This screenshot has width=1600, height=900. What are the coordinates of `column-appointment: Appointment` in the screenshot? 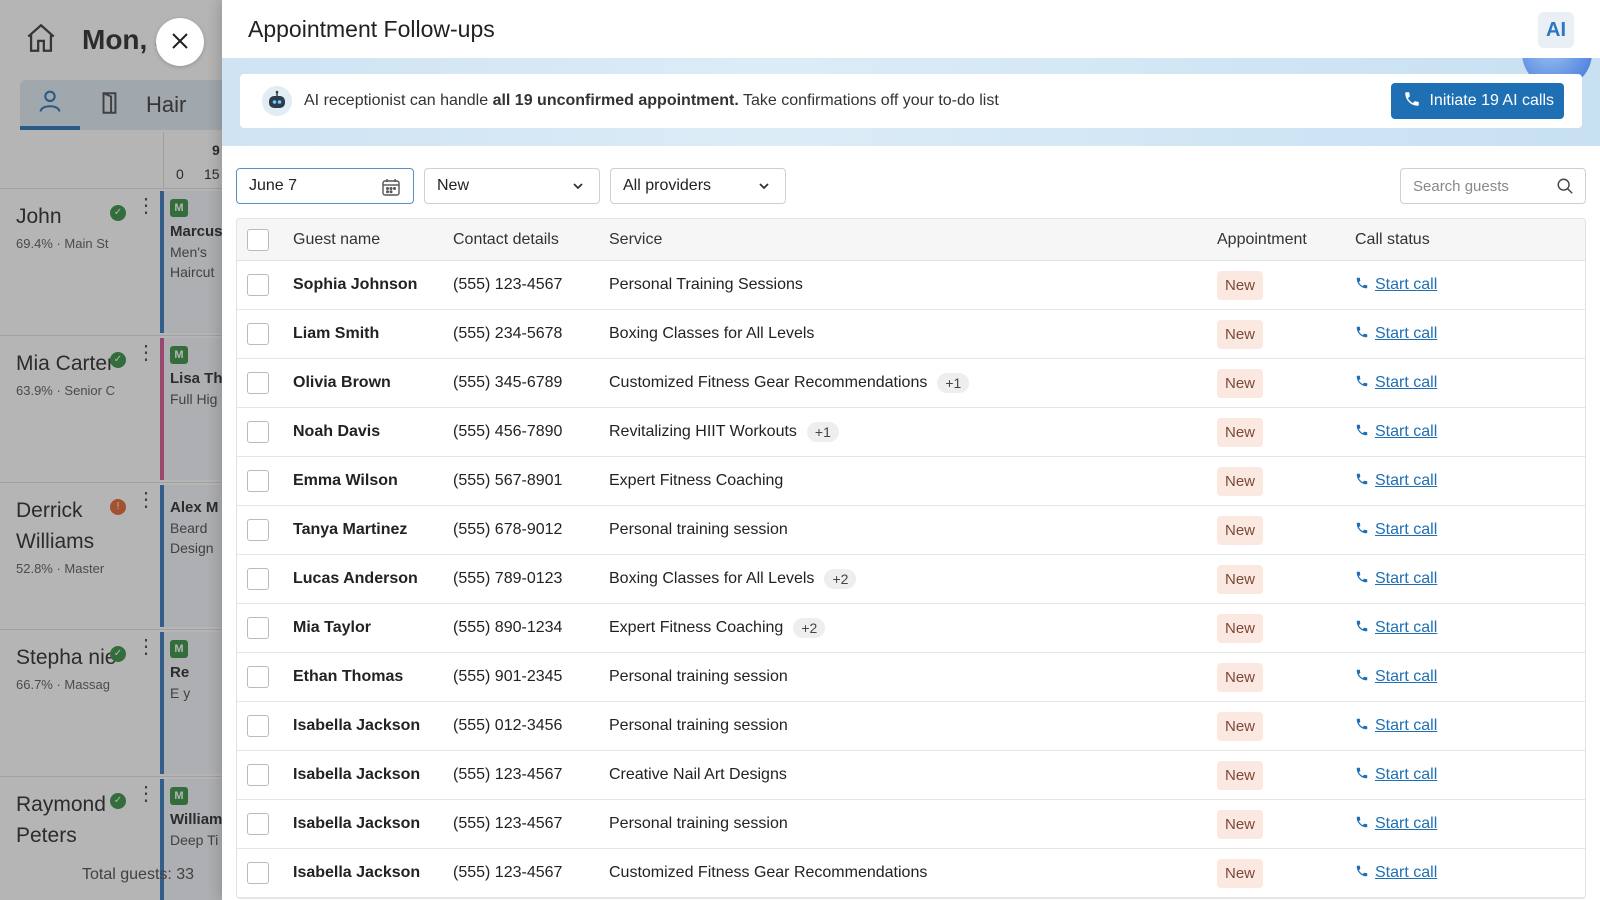 It's located at (1262, 239).